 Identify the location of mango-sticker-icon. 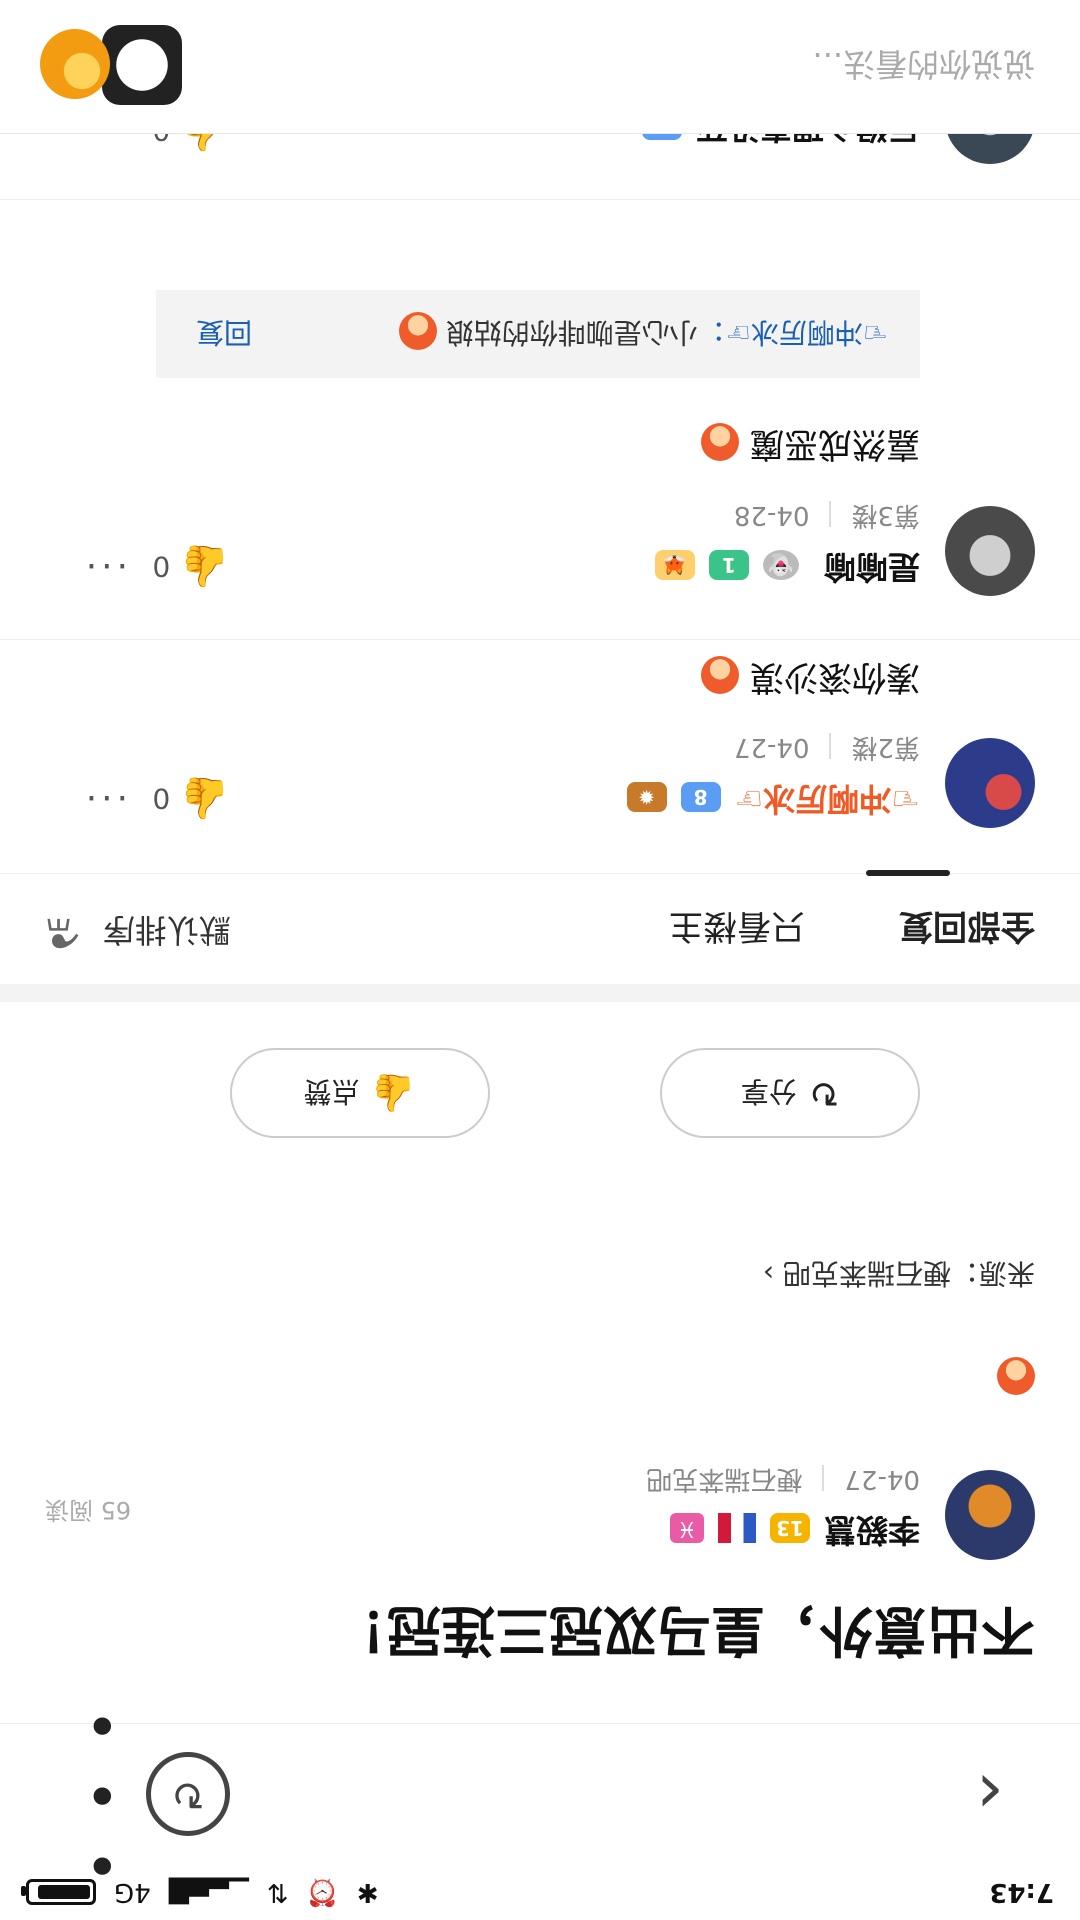
(75, 64).